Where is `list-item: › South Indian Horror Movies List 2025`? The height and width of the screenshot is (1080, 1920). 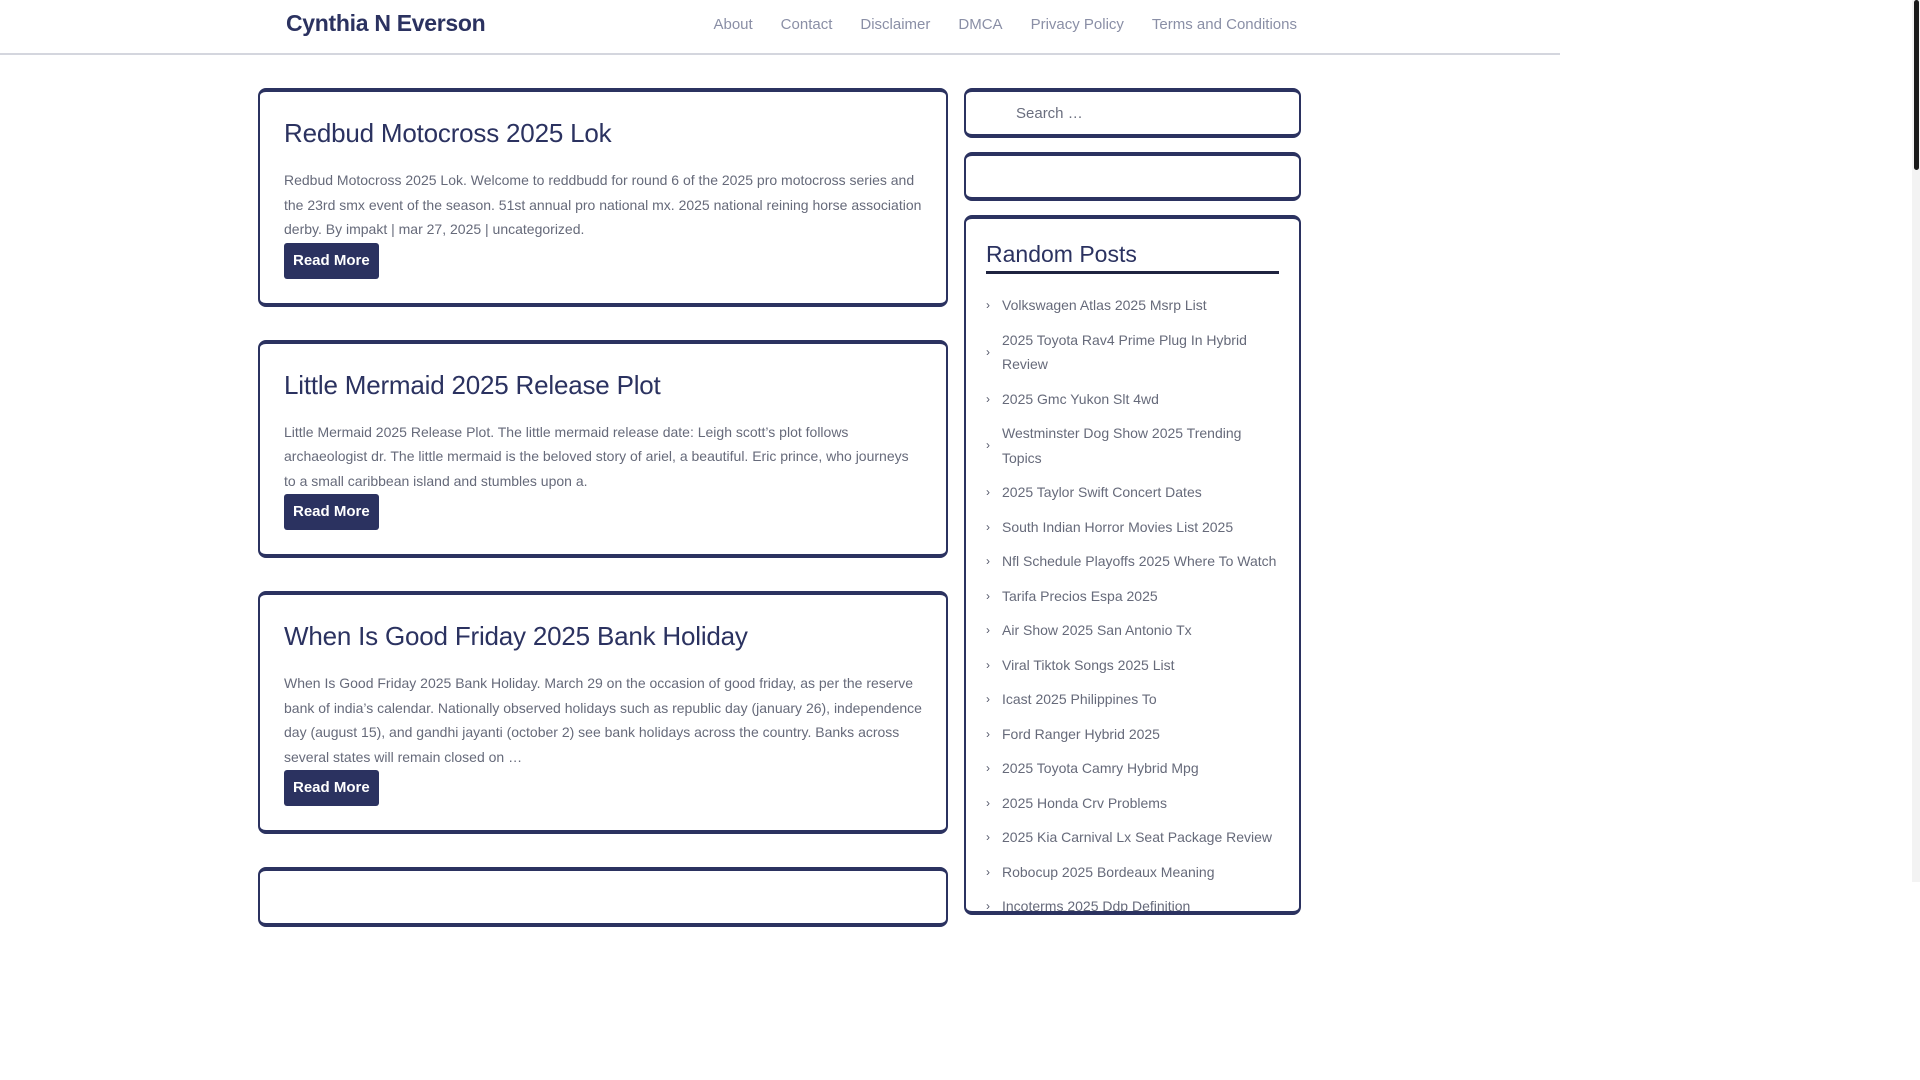 list-item: › South Indian Horror Movies List 2025 is located at coordinates (1132, 527).